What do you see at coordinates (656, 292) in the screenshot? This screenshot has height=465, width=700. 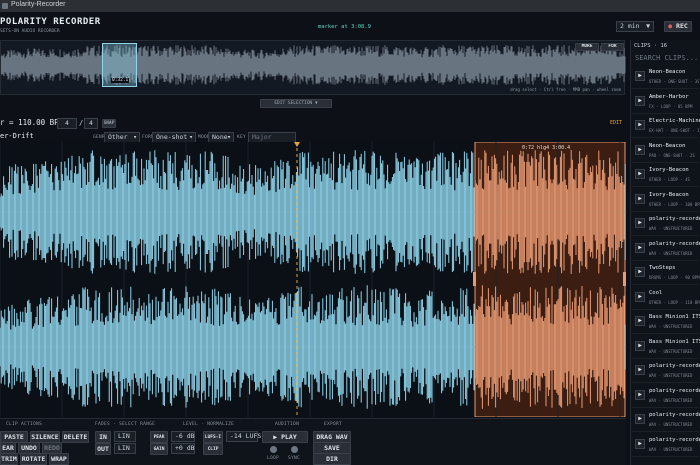 I see `clip-name: Cool` at bounding box center [656, 292].